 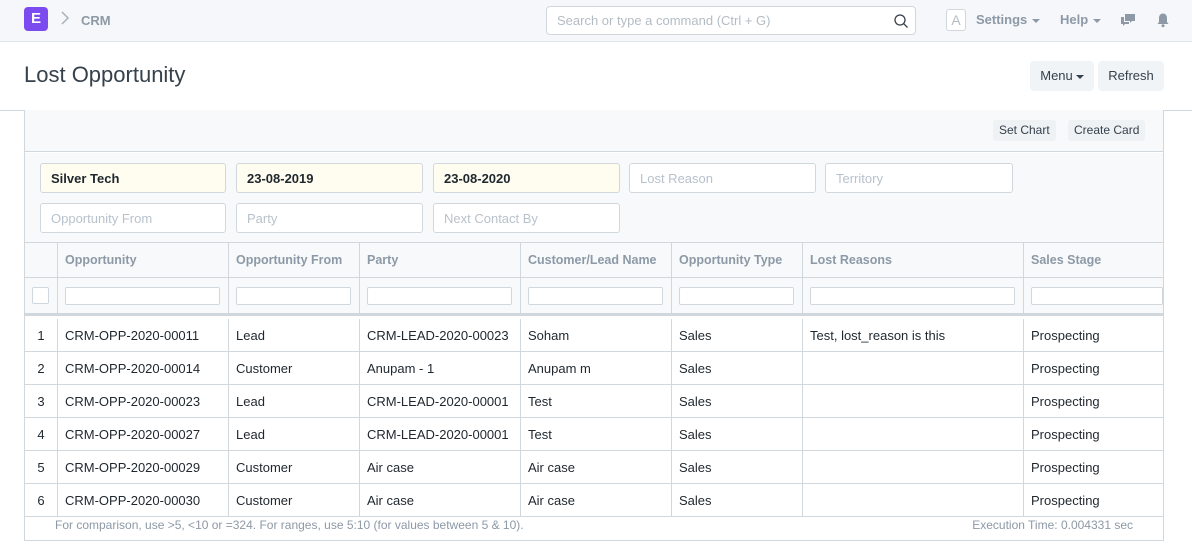 What do you see at coordinates (329, 178) in the screenshot?
I see `from-date-filter` at bounding box center [329, 178].